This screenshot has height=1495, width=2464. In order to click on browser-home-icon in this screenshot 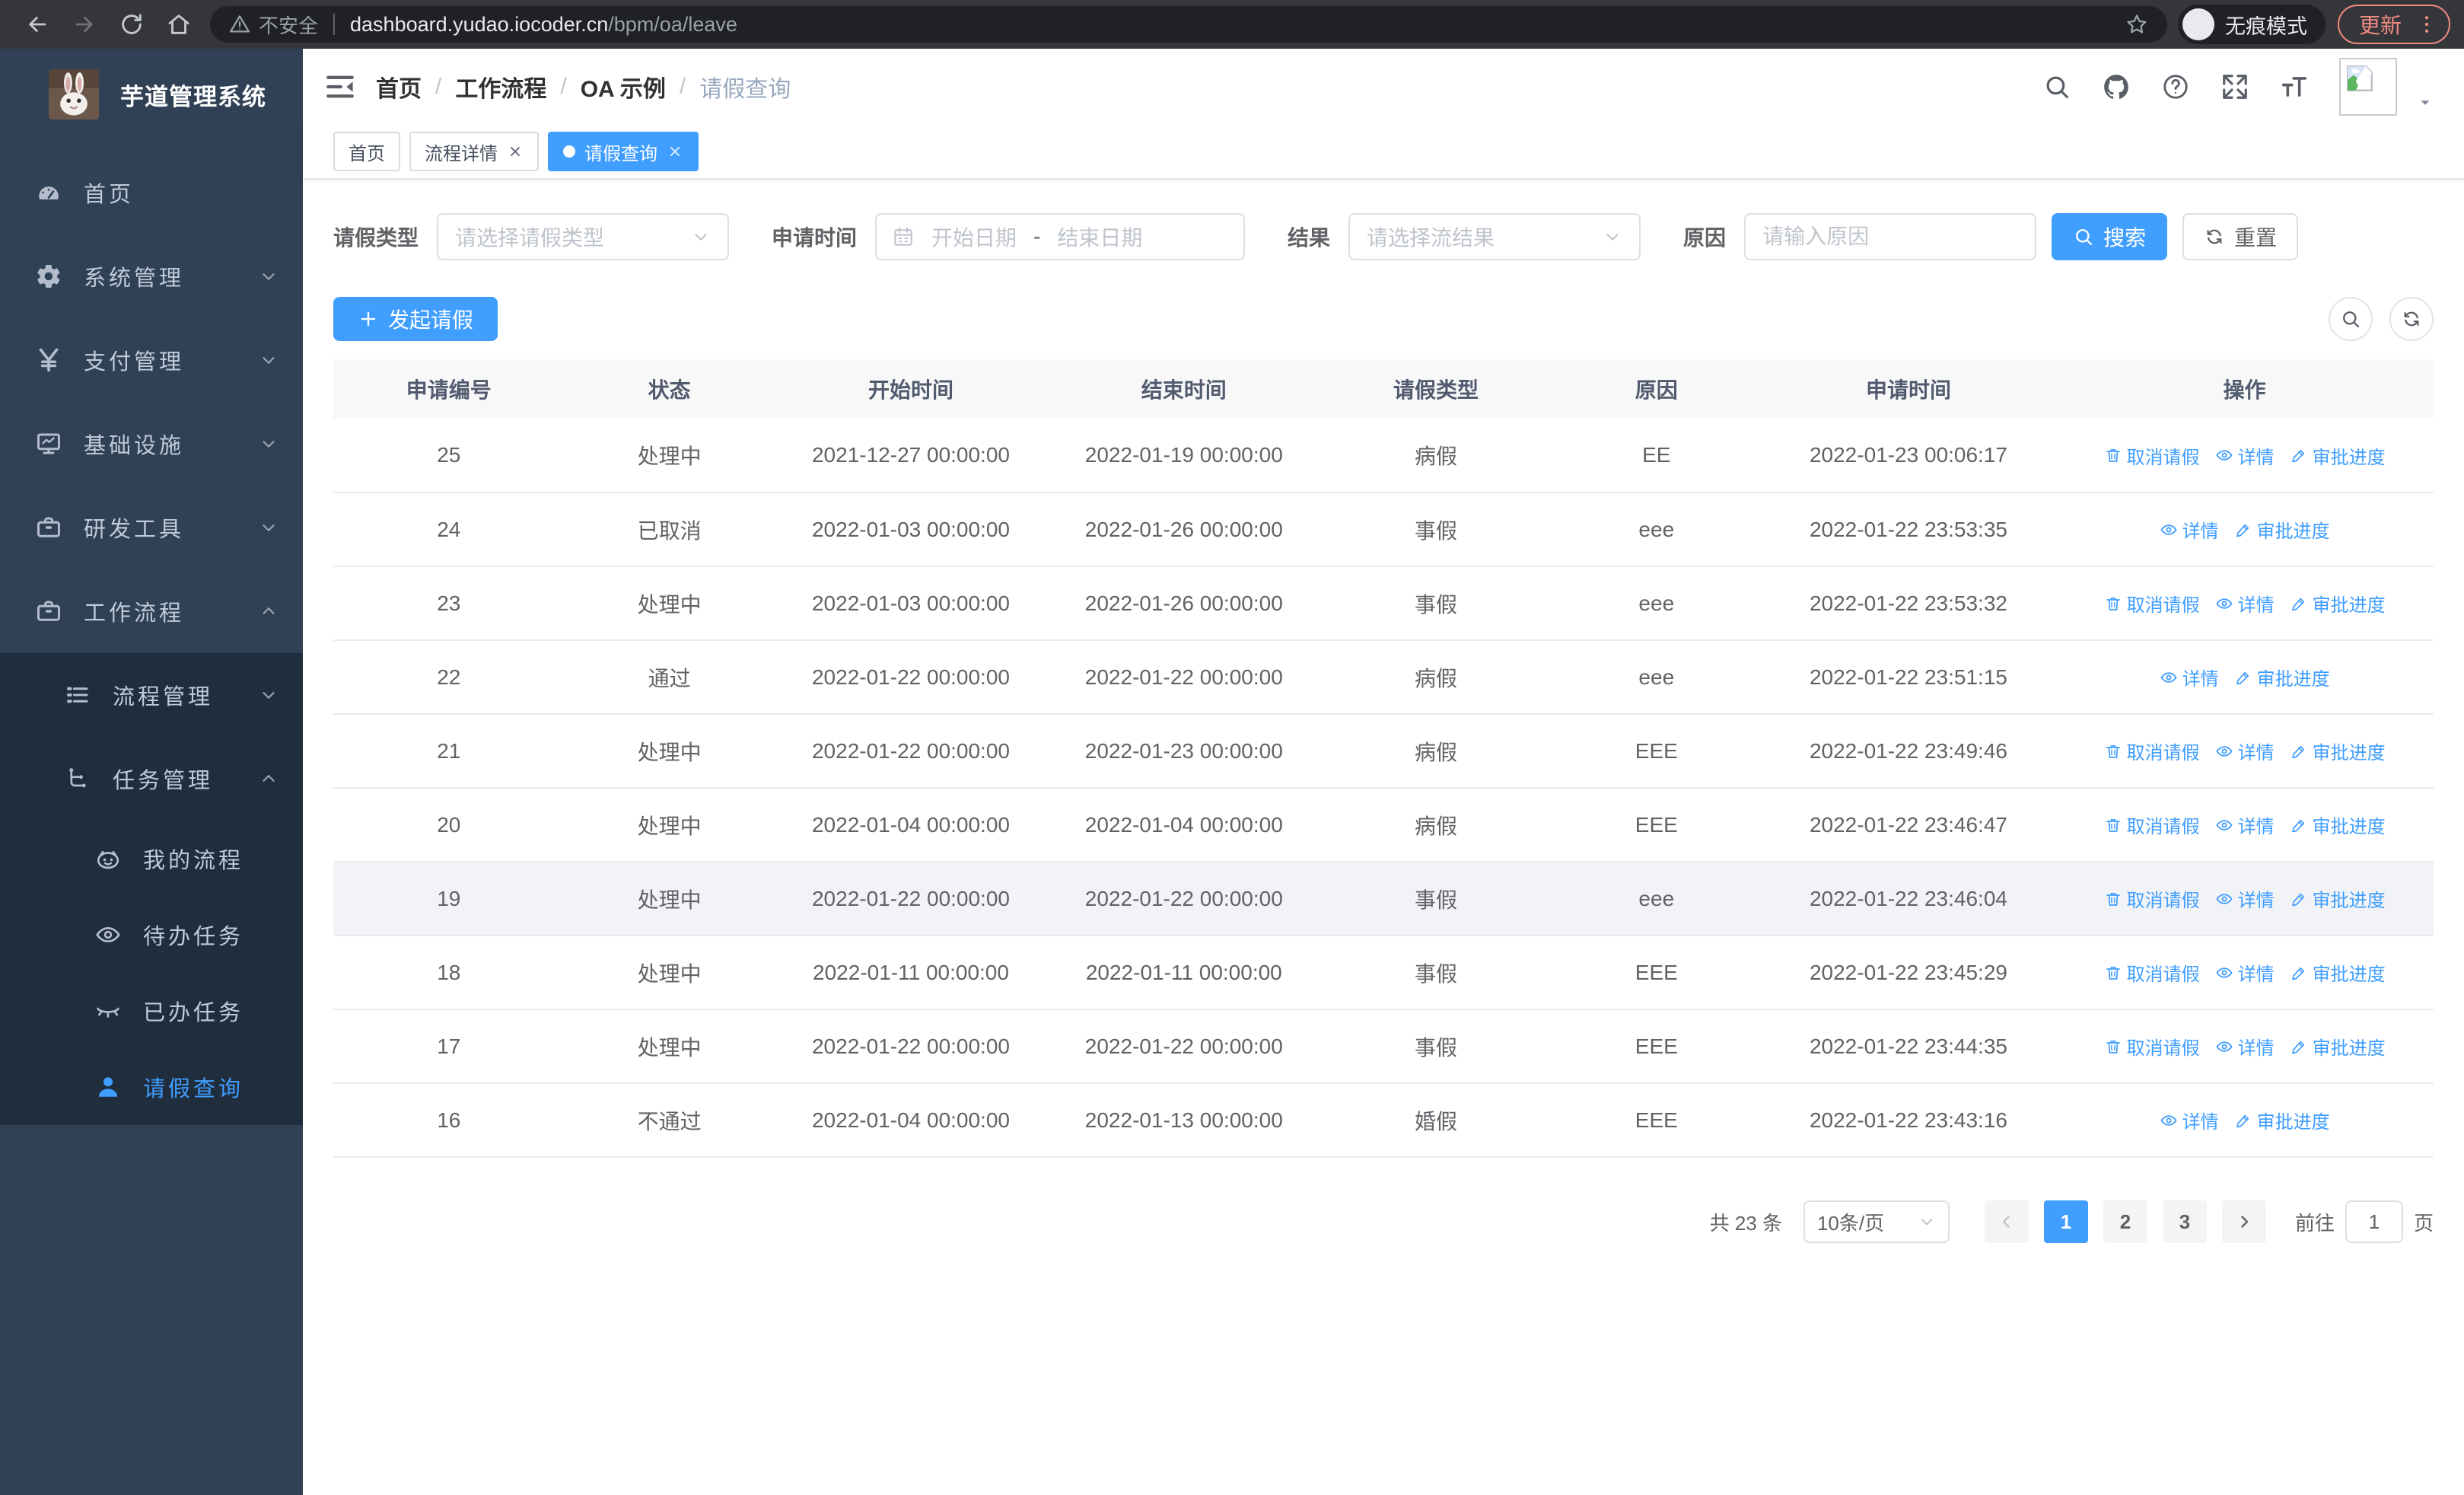, I will do `click(179, 25)`.